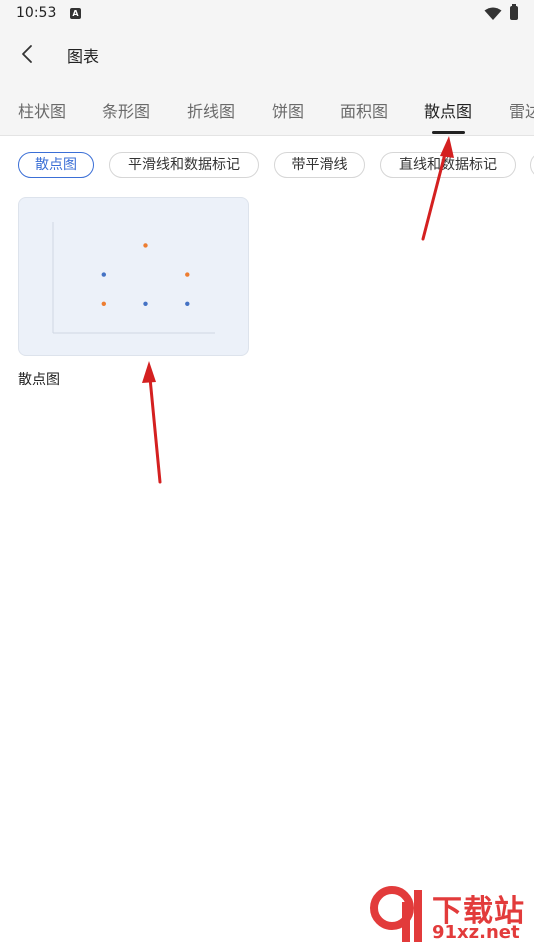 The height and width of the screenshot is (950, 534). I want to click on tab-line-chart: 折线图, so click(211, 110).